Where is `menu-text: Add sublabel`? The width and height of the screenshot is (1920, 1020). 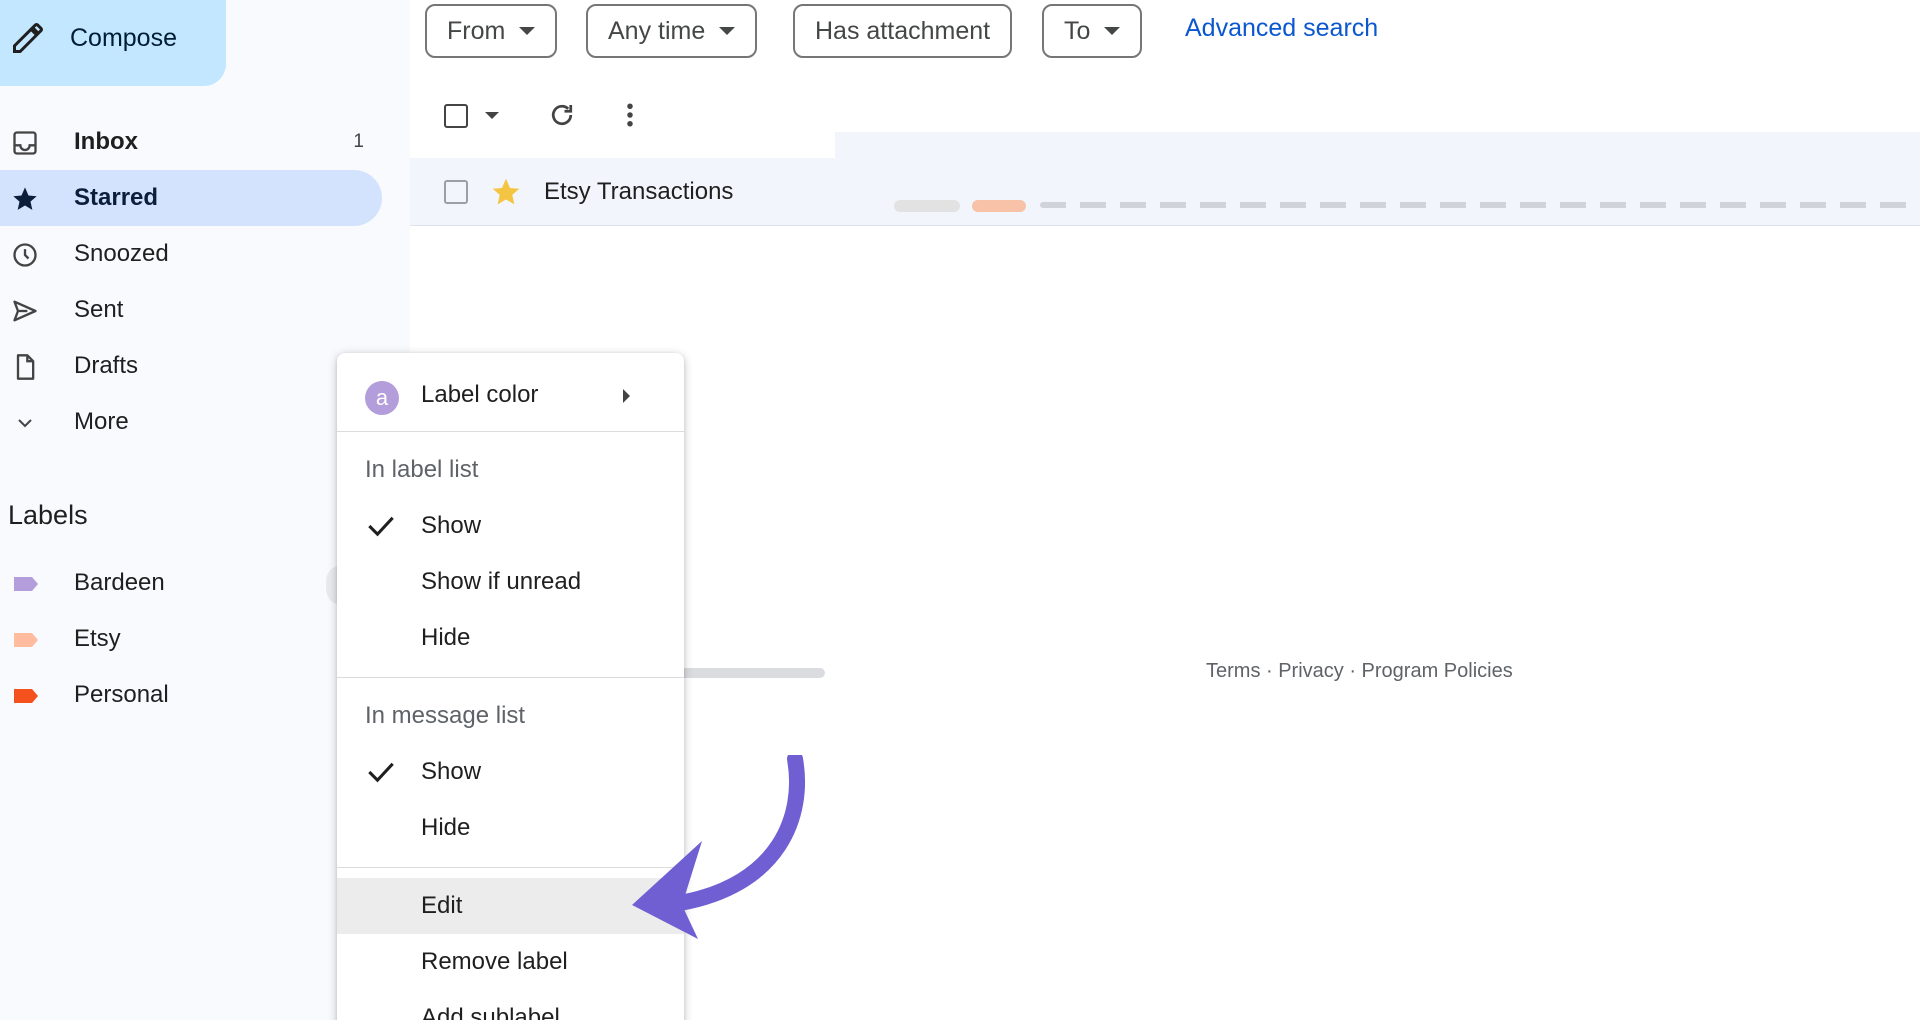 menu-text: Add sublabel is located at coordinates (490, 1012).